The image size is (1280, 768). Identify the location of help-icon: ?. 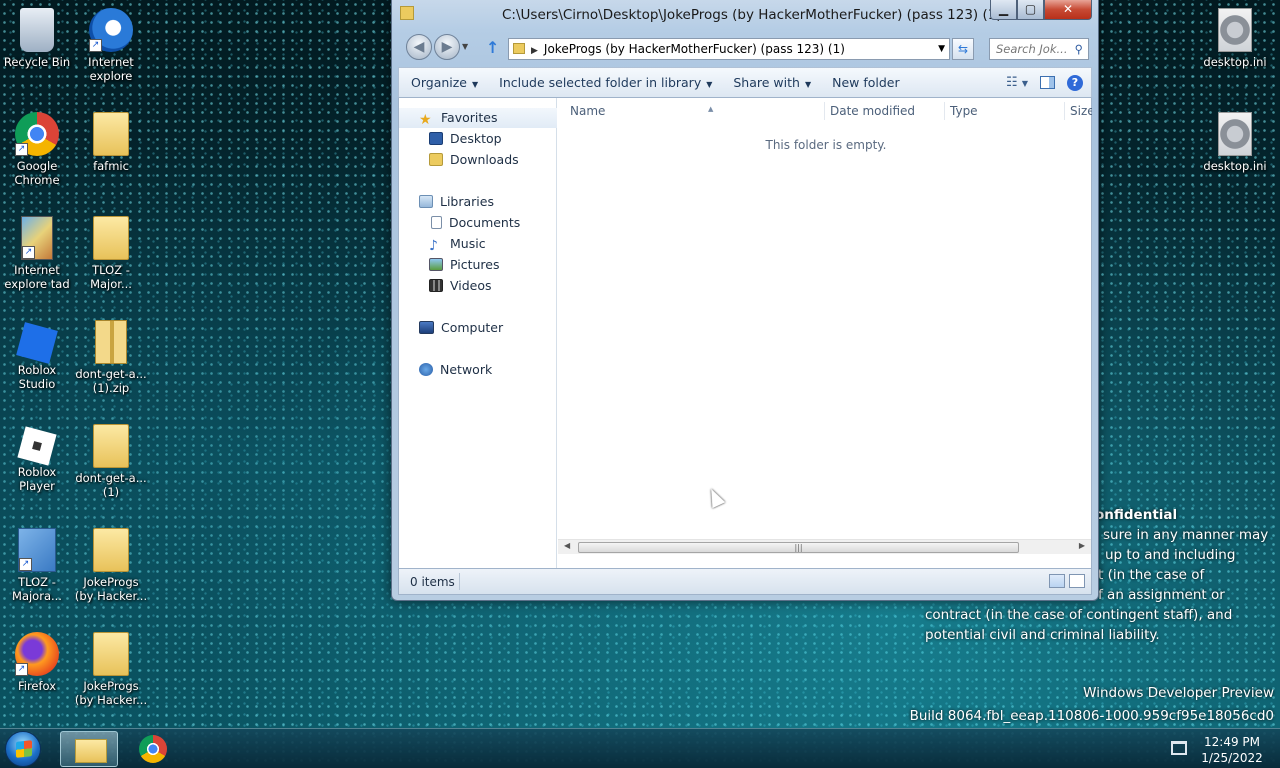
(1075, 82).